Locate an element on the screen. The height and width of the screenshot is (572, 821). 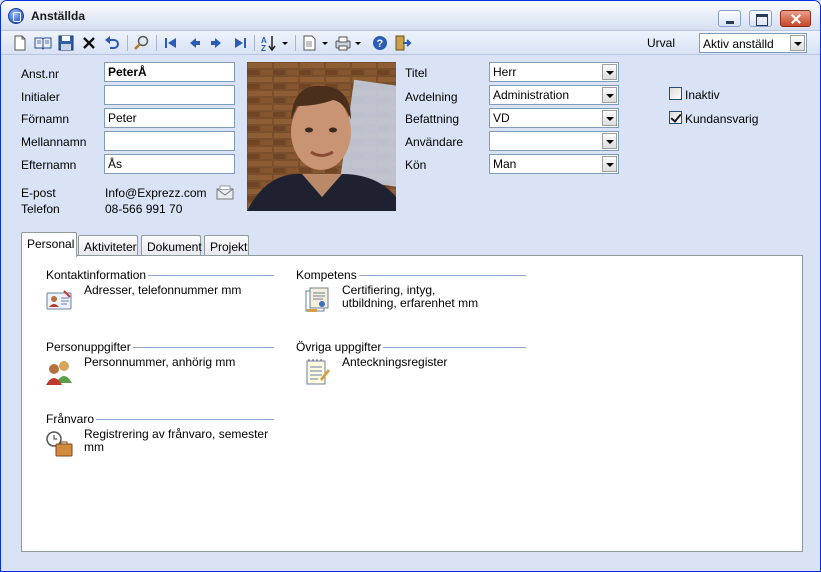
group-description: Registrering av frånvaro, semester mm is located at coordinates (176, 440).